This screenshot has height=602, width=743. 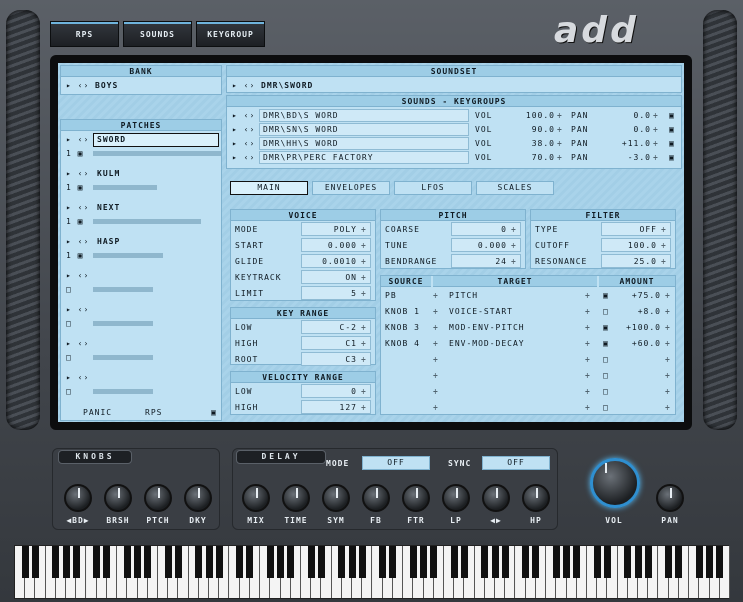 I want to click on mod-amount: +60.0, so click(x=637, y=343).